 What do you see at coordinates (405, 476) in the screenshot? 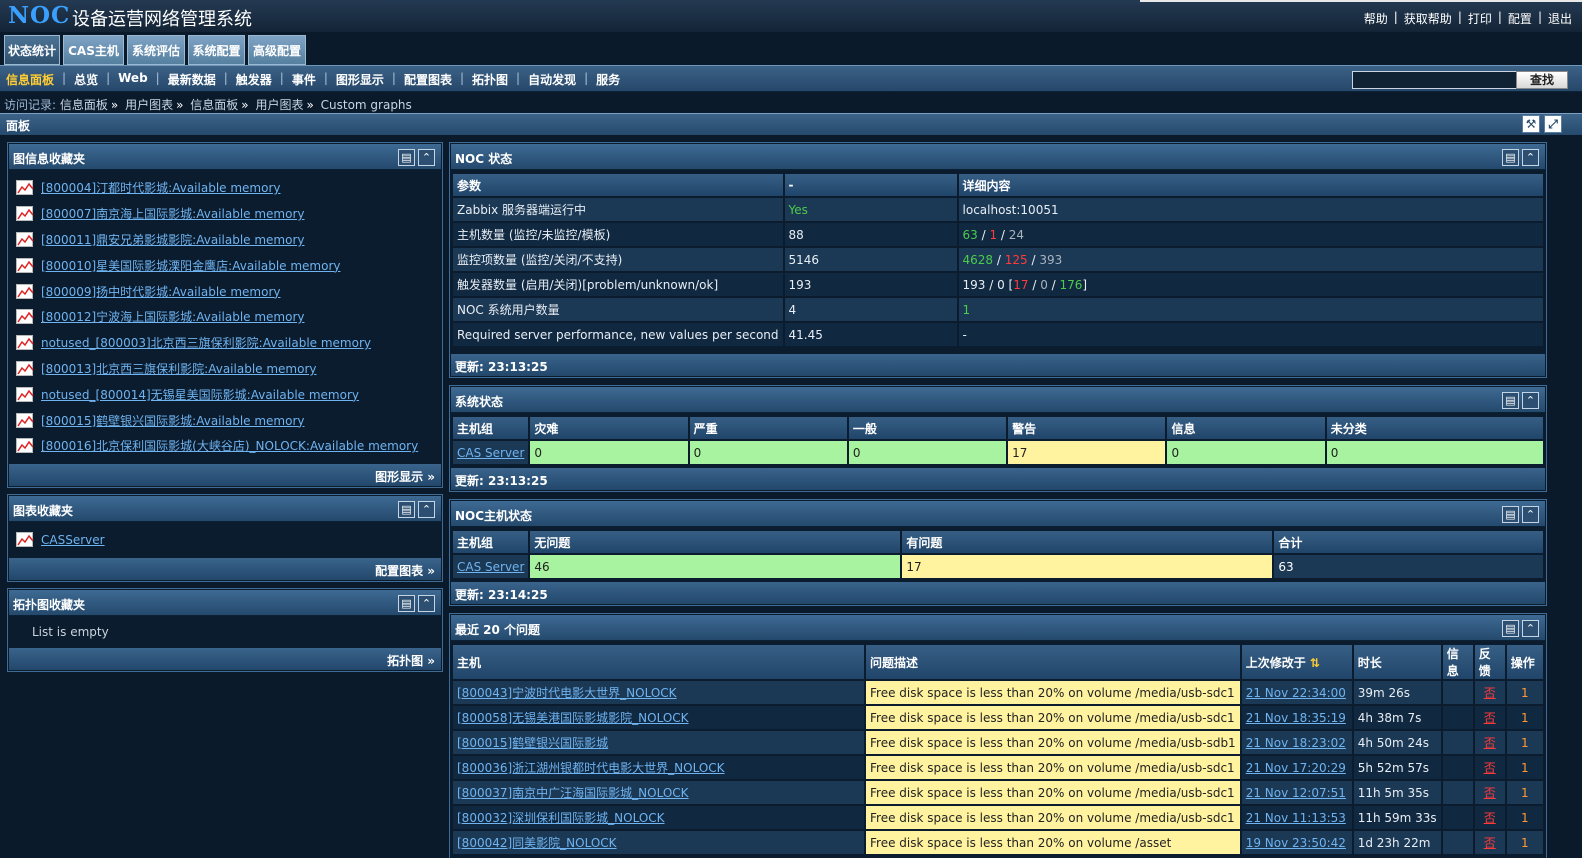
I see `graphs-link: 图形显示 »` at bounding box center [405, 476].